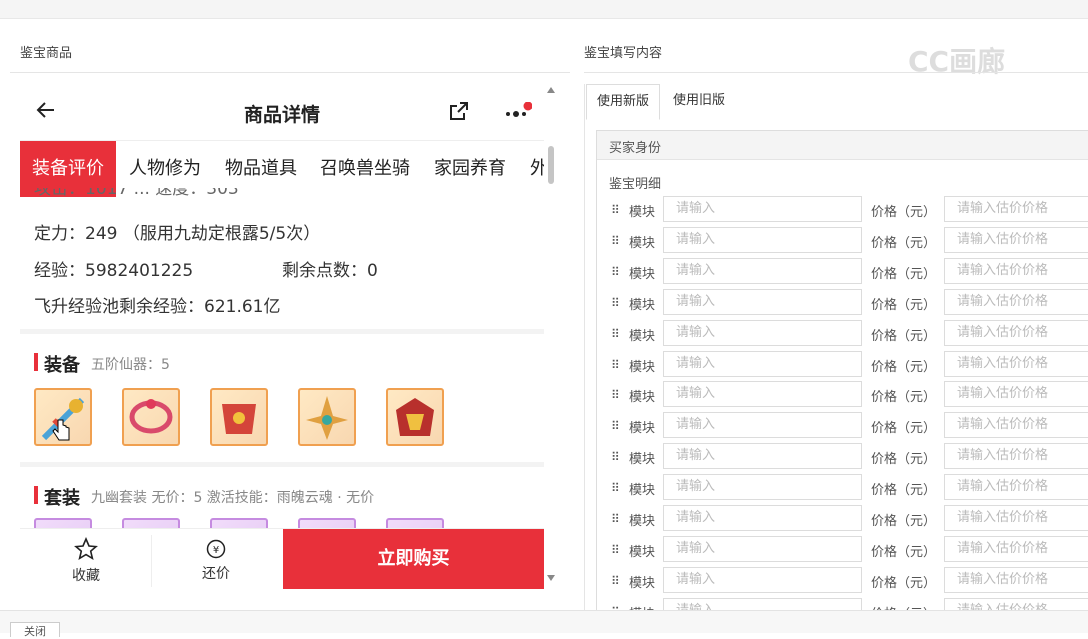  What do you see at coordinates (623, 53) in the screenshot?
I see `right-section-title: 鉴宝填写内容` at bounding box center [623, 53].